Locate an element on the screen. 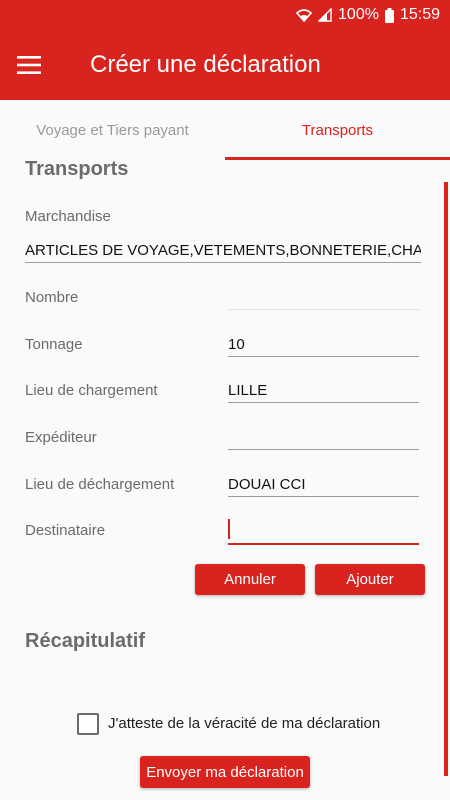 The image size is (450, 800). battery-icon is located at coordinates (389, 15).